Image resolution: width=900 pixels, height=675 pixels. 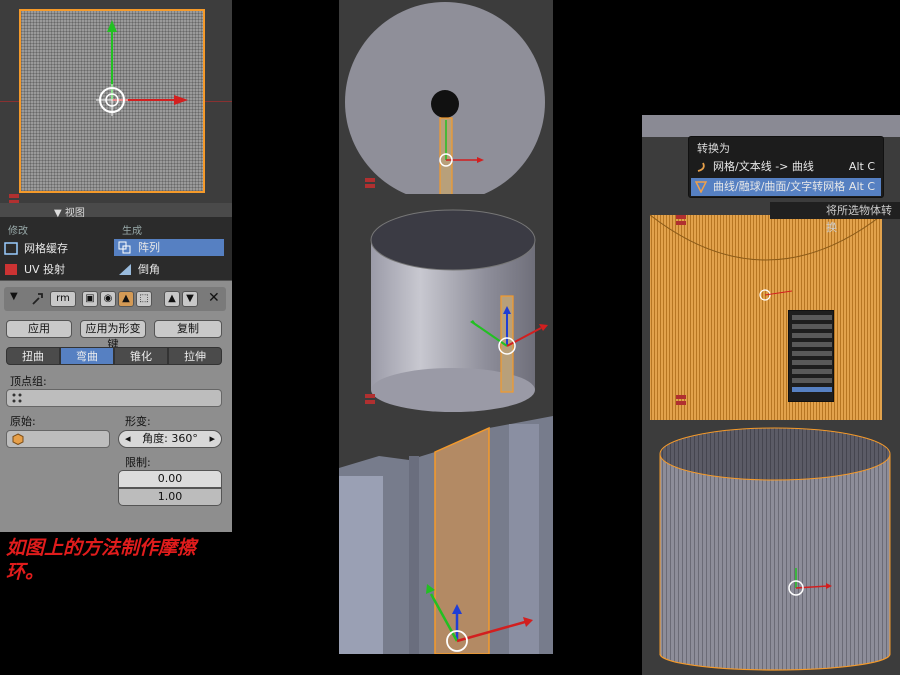 I want to click on modifier-add-menu: ▼ 视图 修改 生成 网格缓存 阵列 UV 投射 倒角, so click(x=116, y=241).